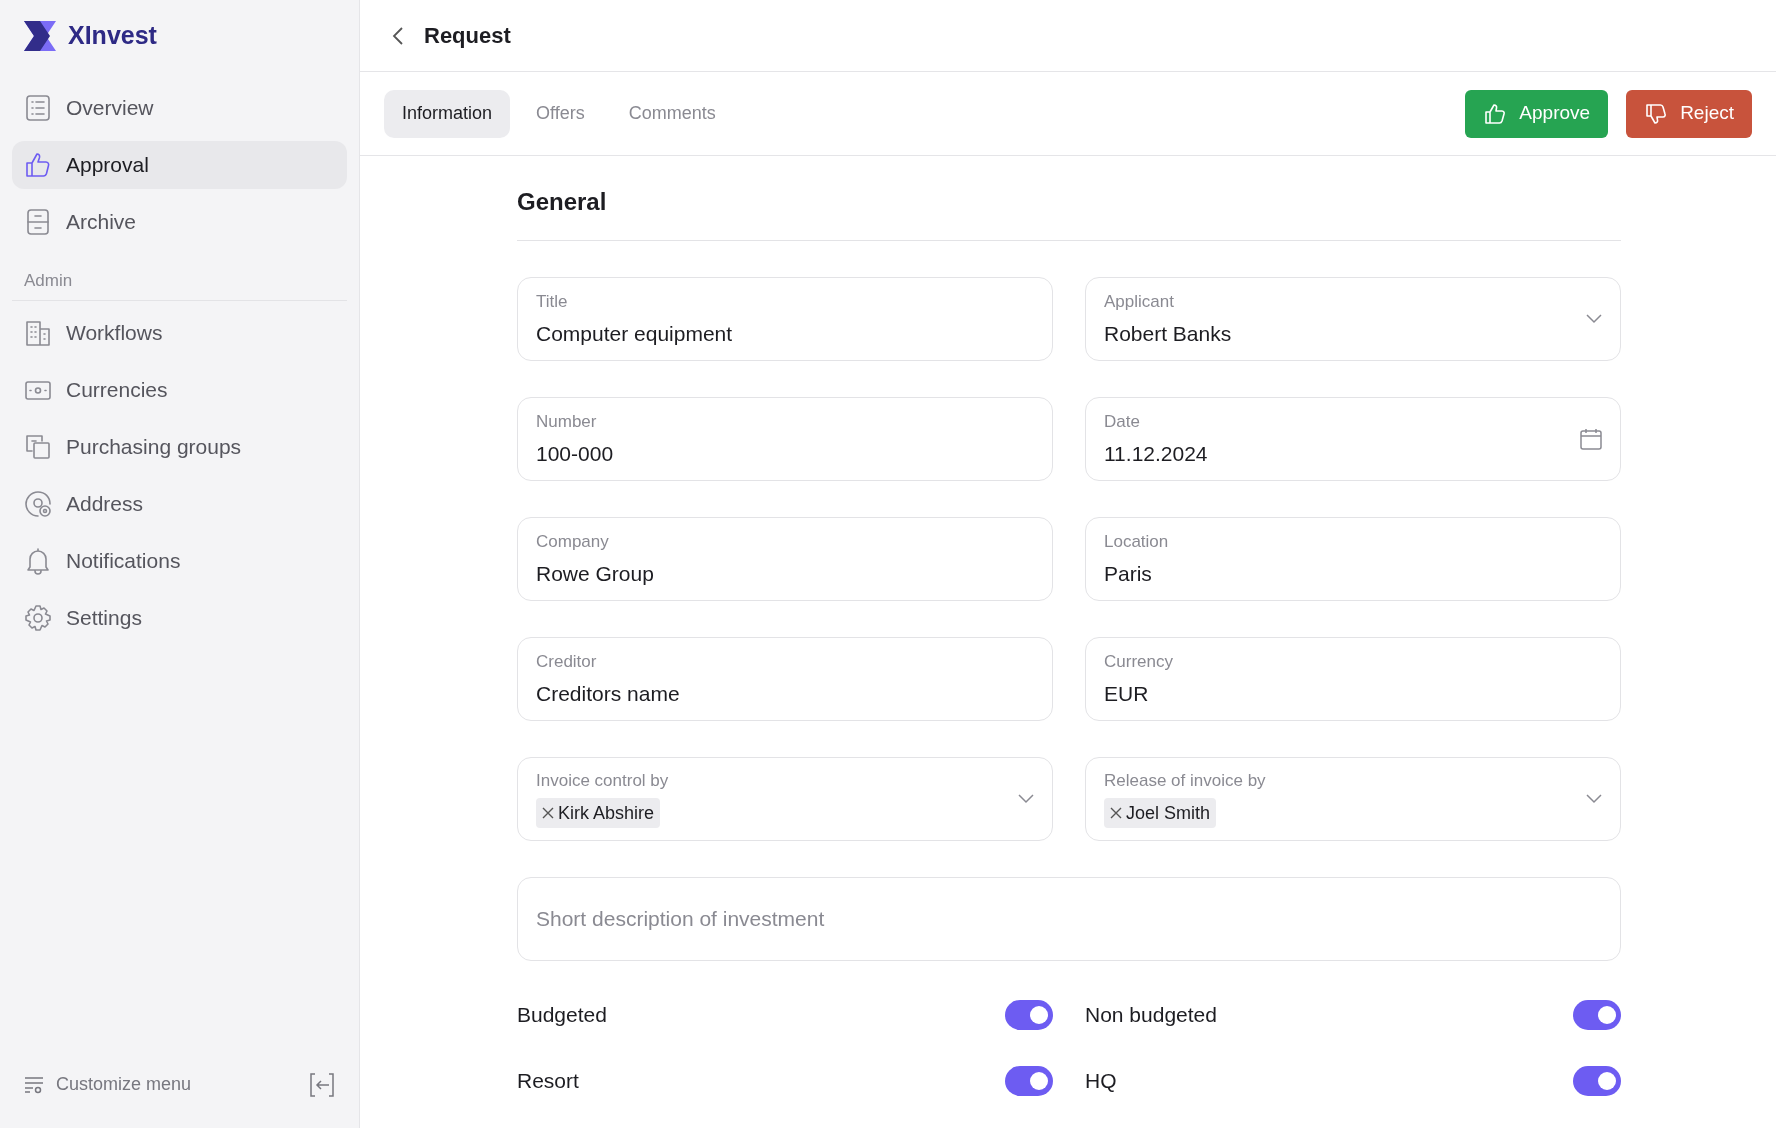 The height and width of the screenshot is (1128, 1776). I want to click on field-label: Release of invoice by, so click(1185, 781).